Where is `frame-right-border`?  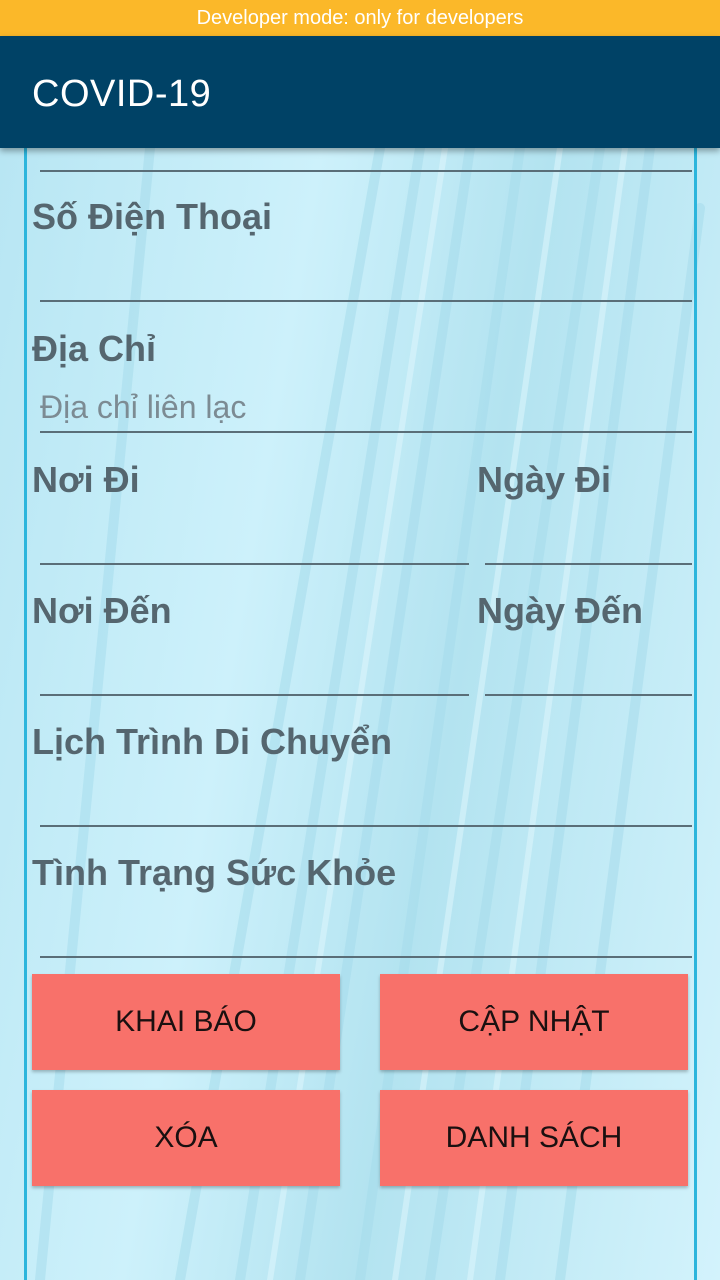
frame-right-border is located at coordinates (695, 714).